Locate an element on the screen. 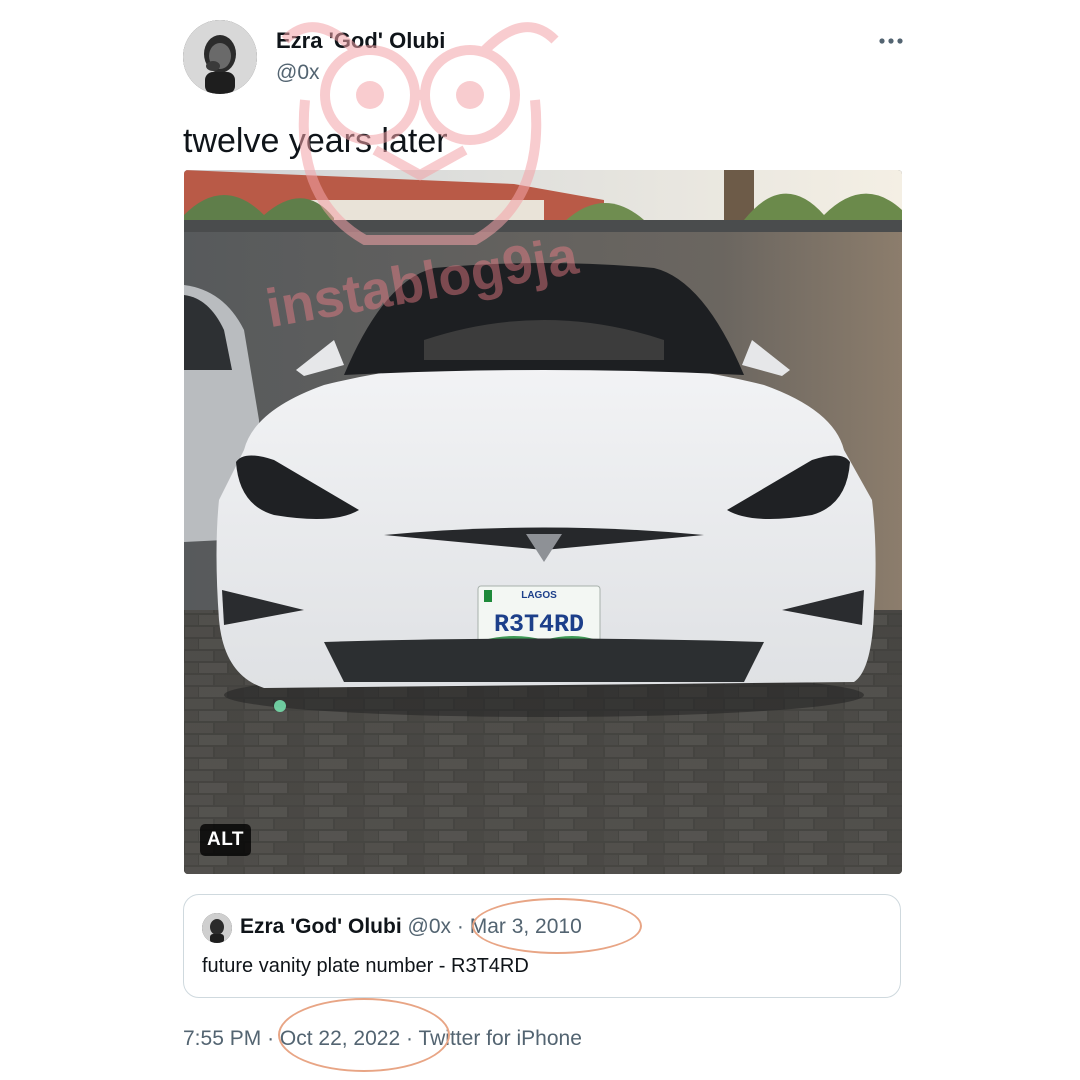 The width and height of the screenshot is (1080, 1080). more-horizontal-icon is located at coordinates (891, 41).